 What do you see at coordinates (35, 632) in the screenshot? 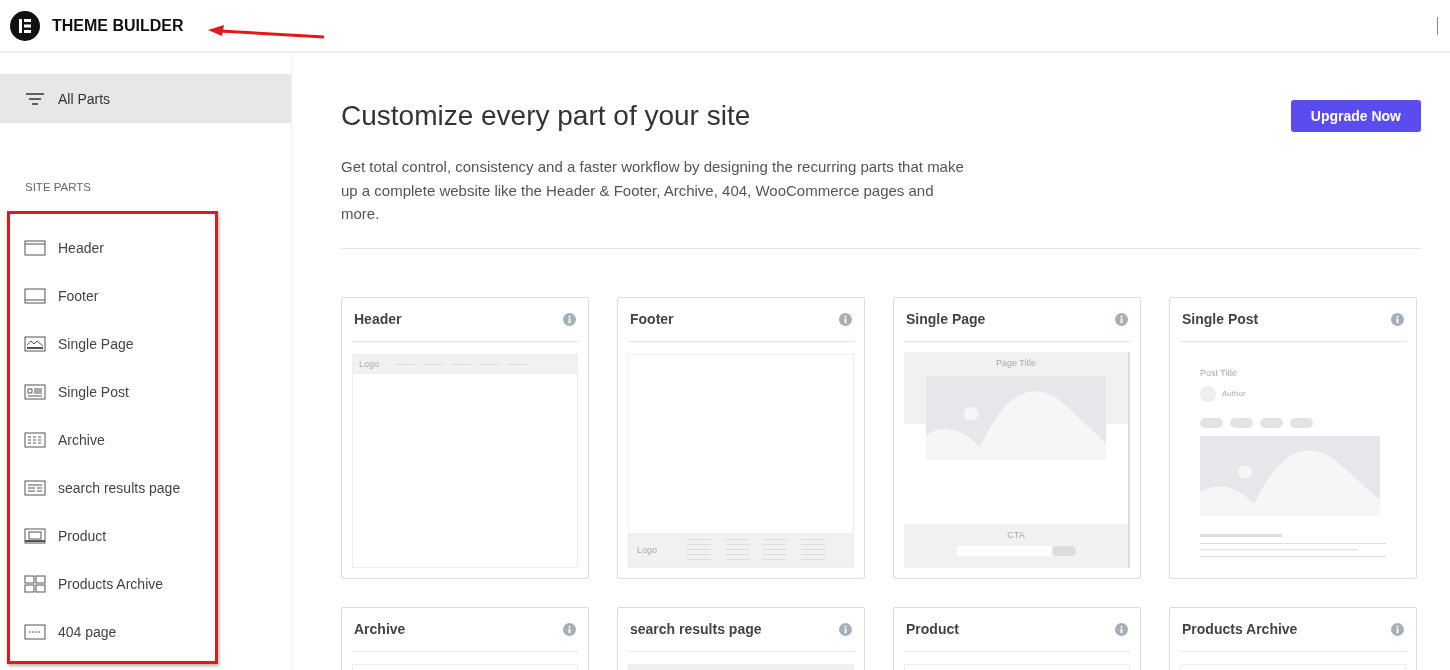
I see `page-icon` at bounding box center [35, 632].